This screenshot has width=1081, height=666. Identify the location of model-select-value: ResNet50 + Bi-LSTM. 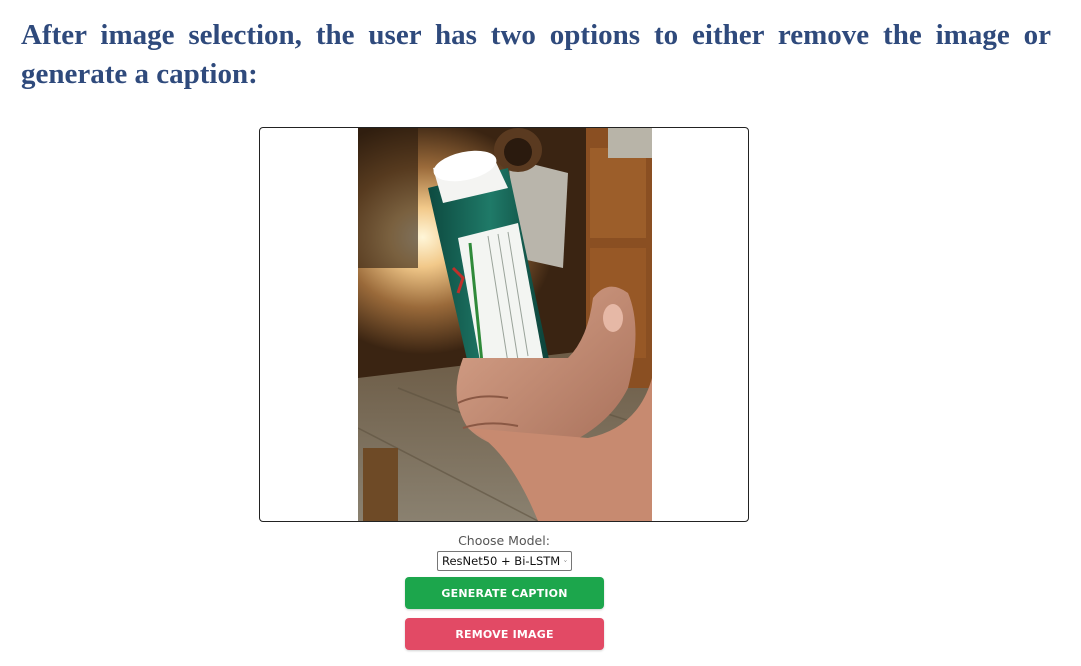
(501, 561).